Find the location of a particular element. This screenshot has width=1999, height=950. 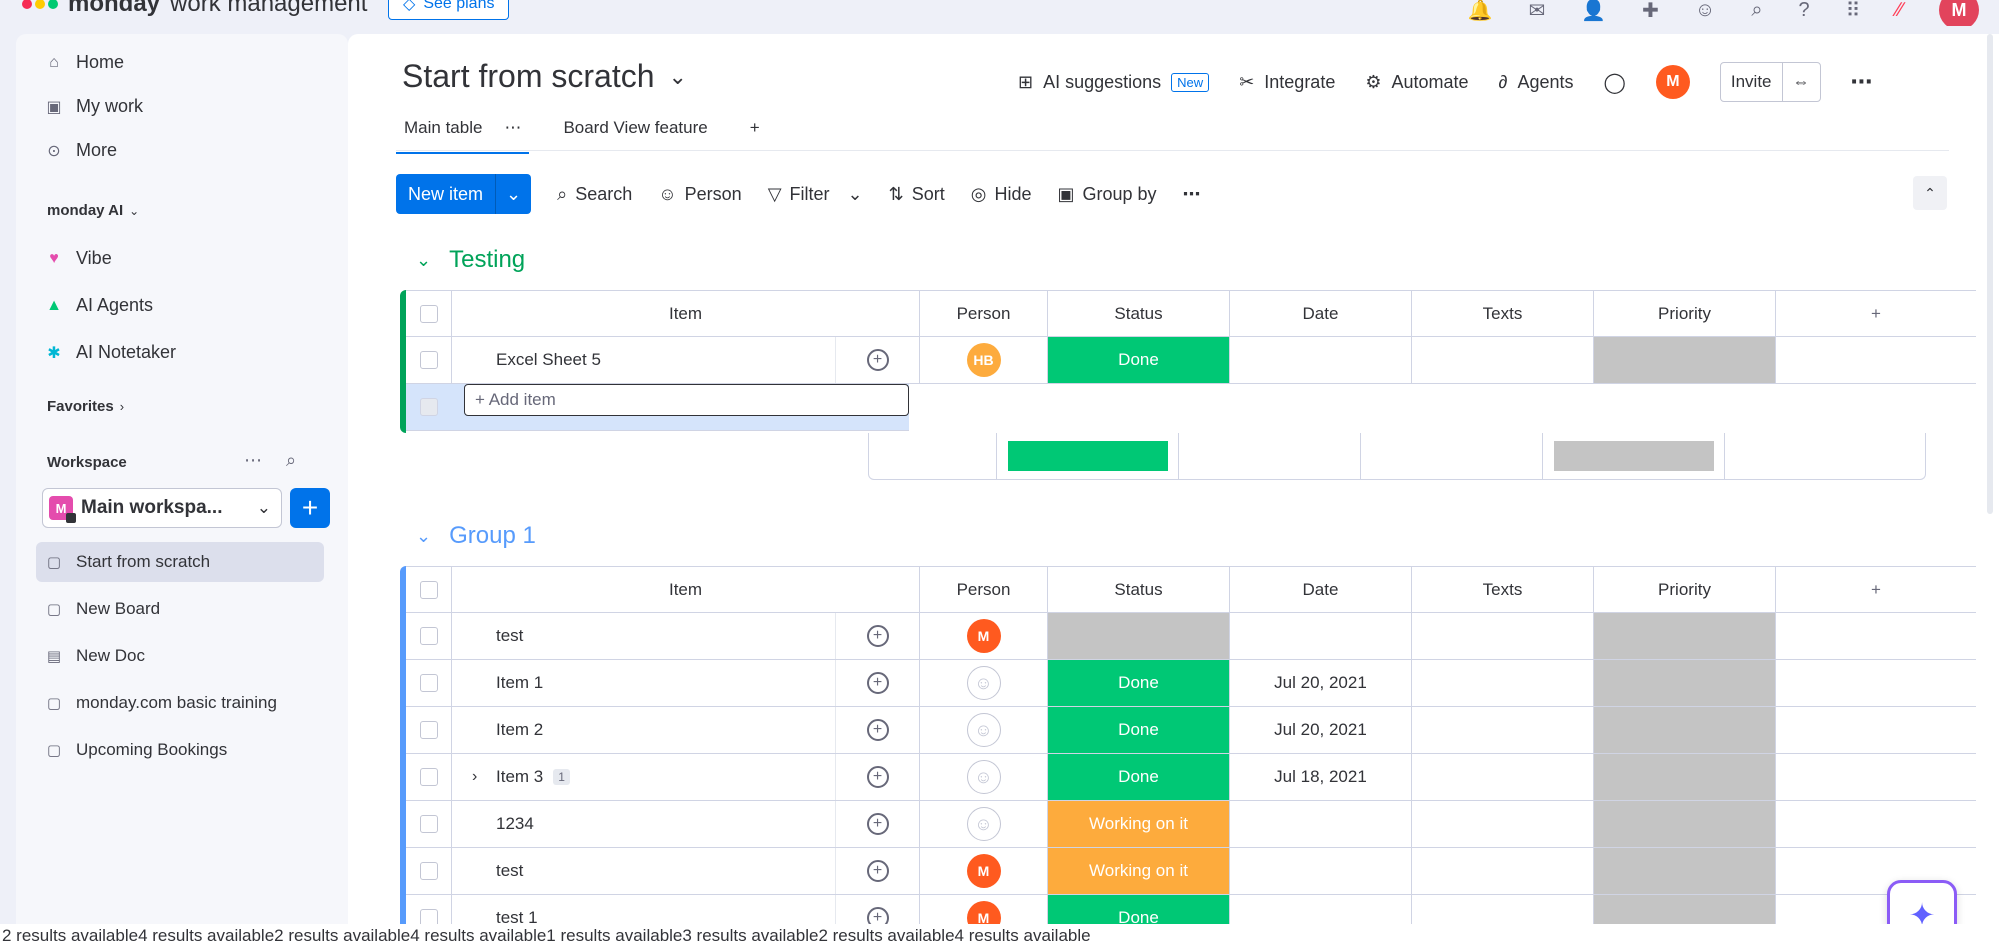

item-name: › Item 3 1 is located at coordinates (644, 777).